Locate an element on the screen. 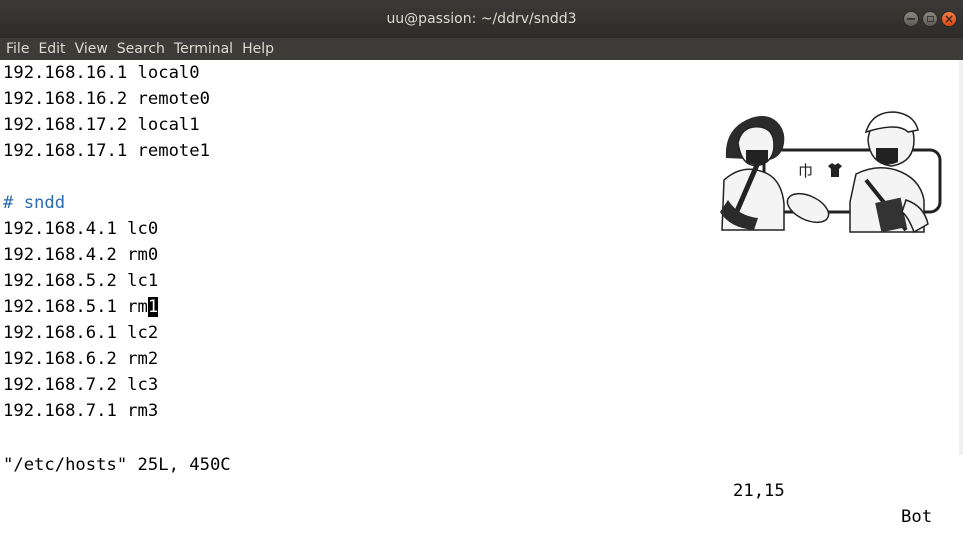 The height and width of the screenshot is (556, 963). text-line: 192.168.17.1 remote1 is located at coordinates (106, 151).